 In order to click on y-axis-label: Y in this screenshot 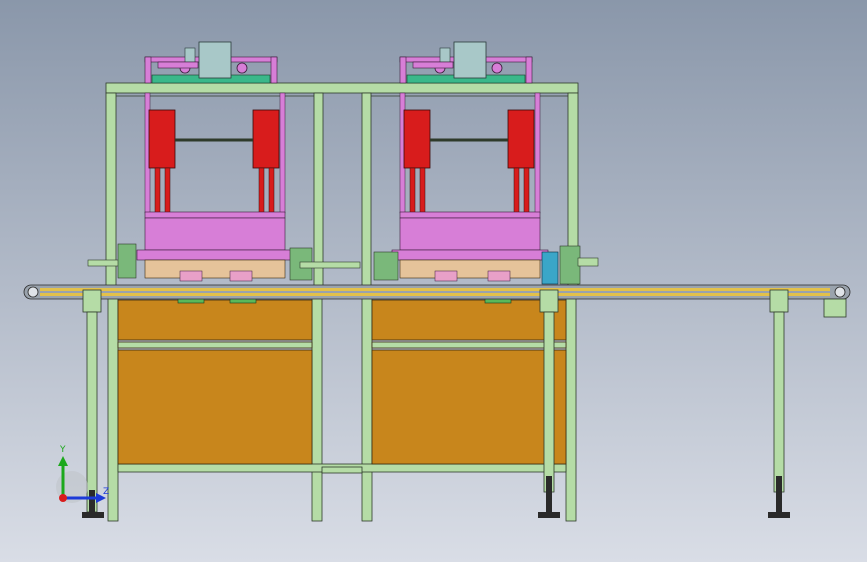, I will do `click(62, 450)`.